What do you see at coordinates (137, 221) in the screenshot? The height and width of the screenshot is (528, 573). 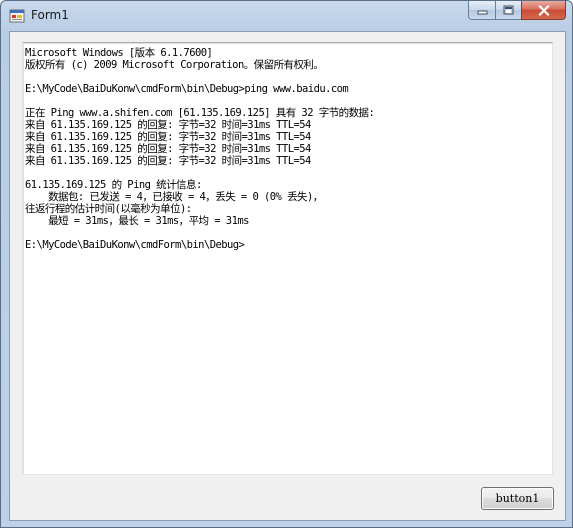 I see `console-line: 最短 = 31ms，最长 = 31ms，平均 = 31ms` at bounding box center [137, 221].